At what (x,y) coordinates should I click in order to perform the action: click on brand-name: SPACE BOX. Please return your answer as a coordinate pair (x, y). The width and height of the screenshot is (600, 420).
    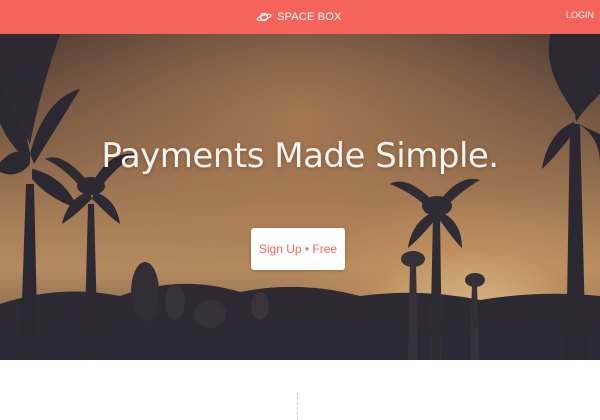
    Looking at the image, I should click on (309, 17).